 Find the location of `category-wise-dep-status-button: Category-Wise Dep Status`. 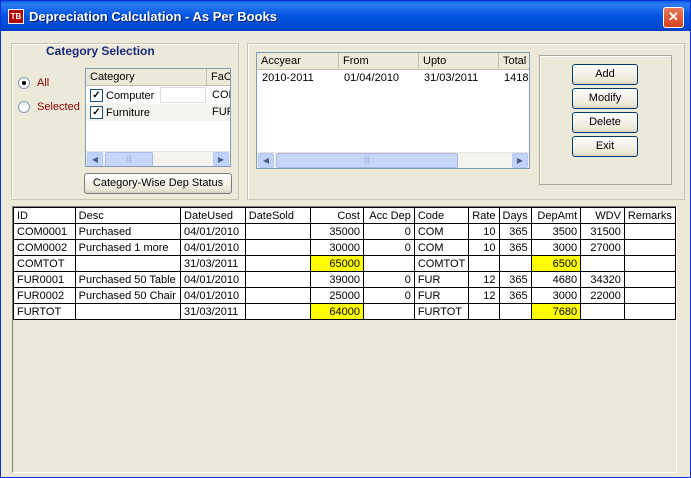

category-wise-dep-status-button: Category-Wise Dep Status is located at coordinates (158, 183).